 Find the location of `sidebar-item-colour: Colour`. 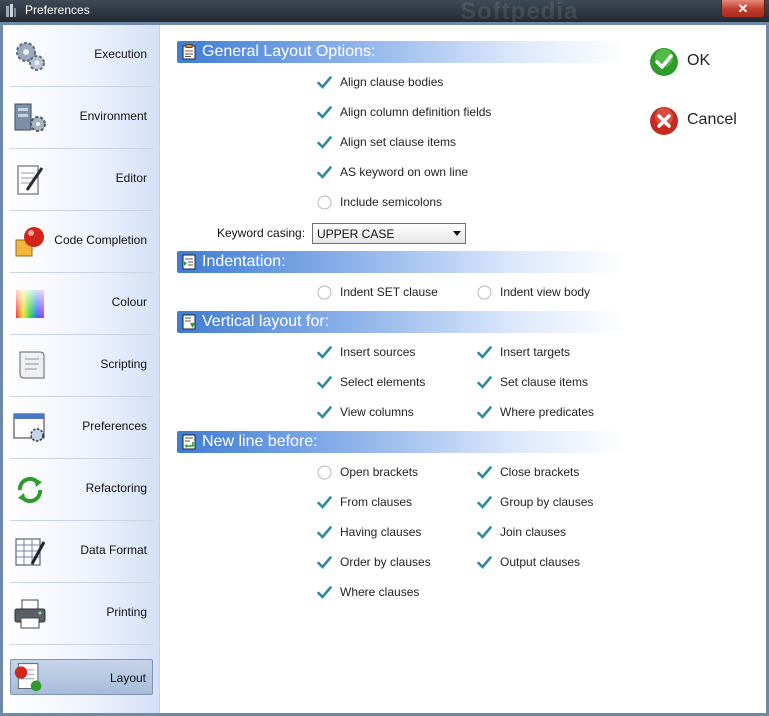

sidebar-item-colour: Colour is located at coordinates (81, 304).